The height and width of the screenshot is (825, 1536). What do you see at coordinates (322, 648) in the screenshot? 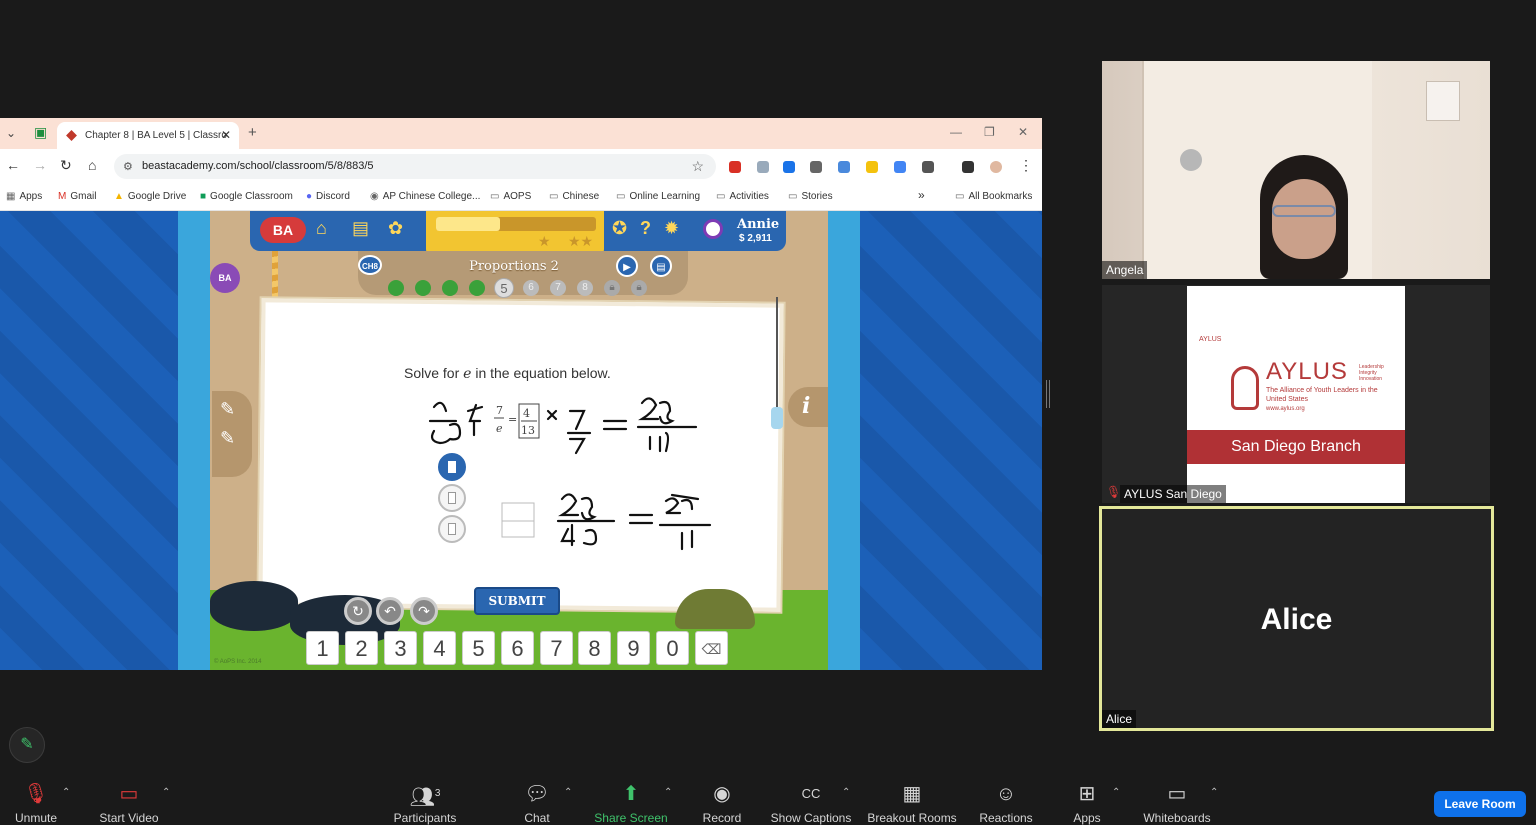
I see `key-1: 1` at bounding box center [322, 648].